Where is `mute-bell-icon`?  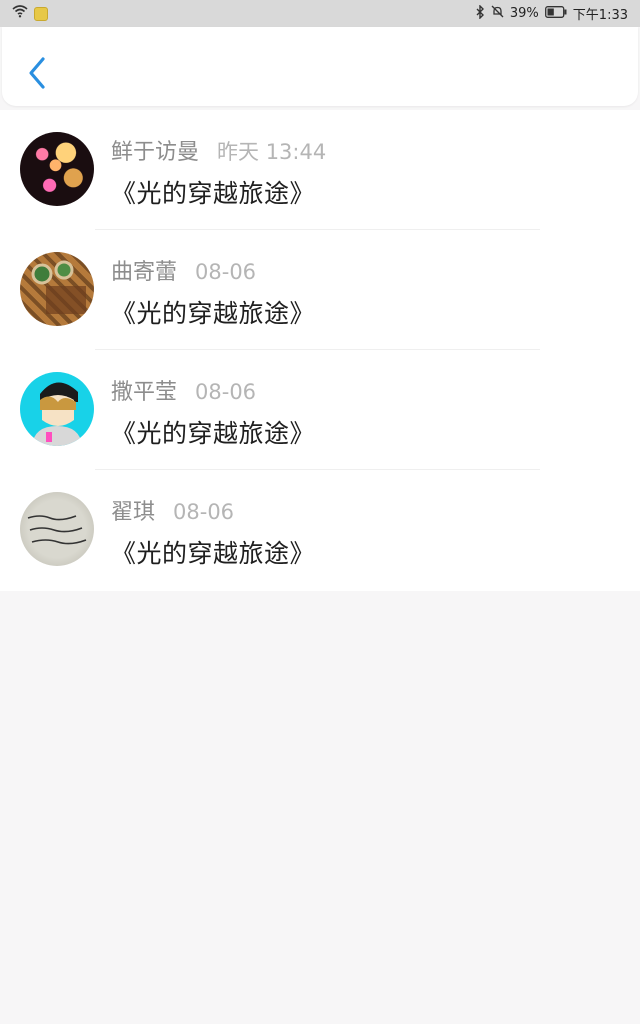 mute-bell-icon is located at coordinates (497, 13).